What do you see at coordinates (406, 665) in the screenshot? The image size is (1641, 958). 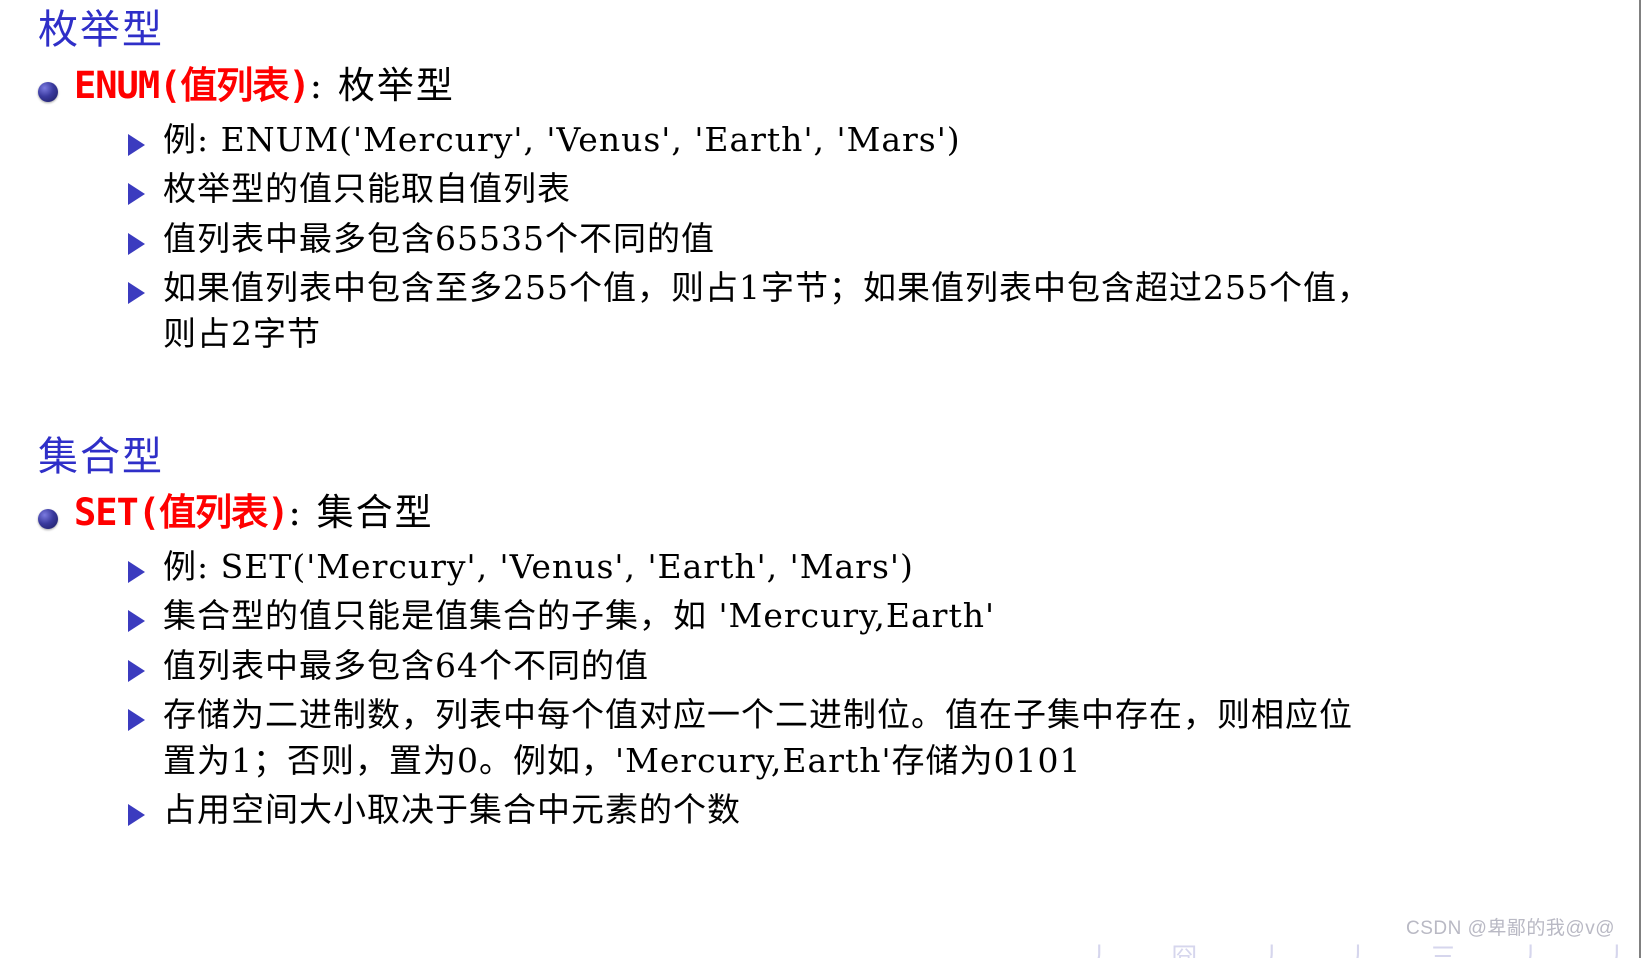 I see `point-text: 值列表中最多包含64个不同的值` at bounding box center [406, 665].